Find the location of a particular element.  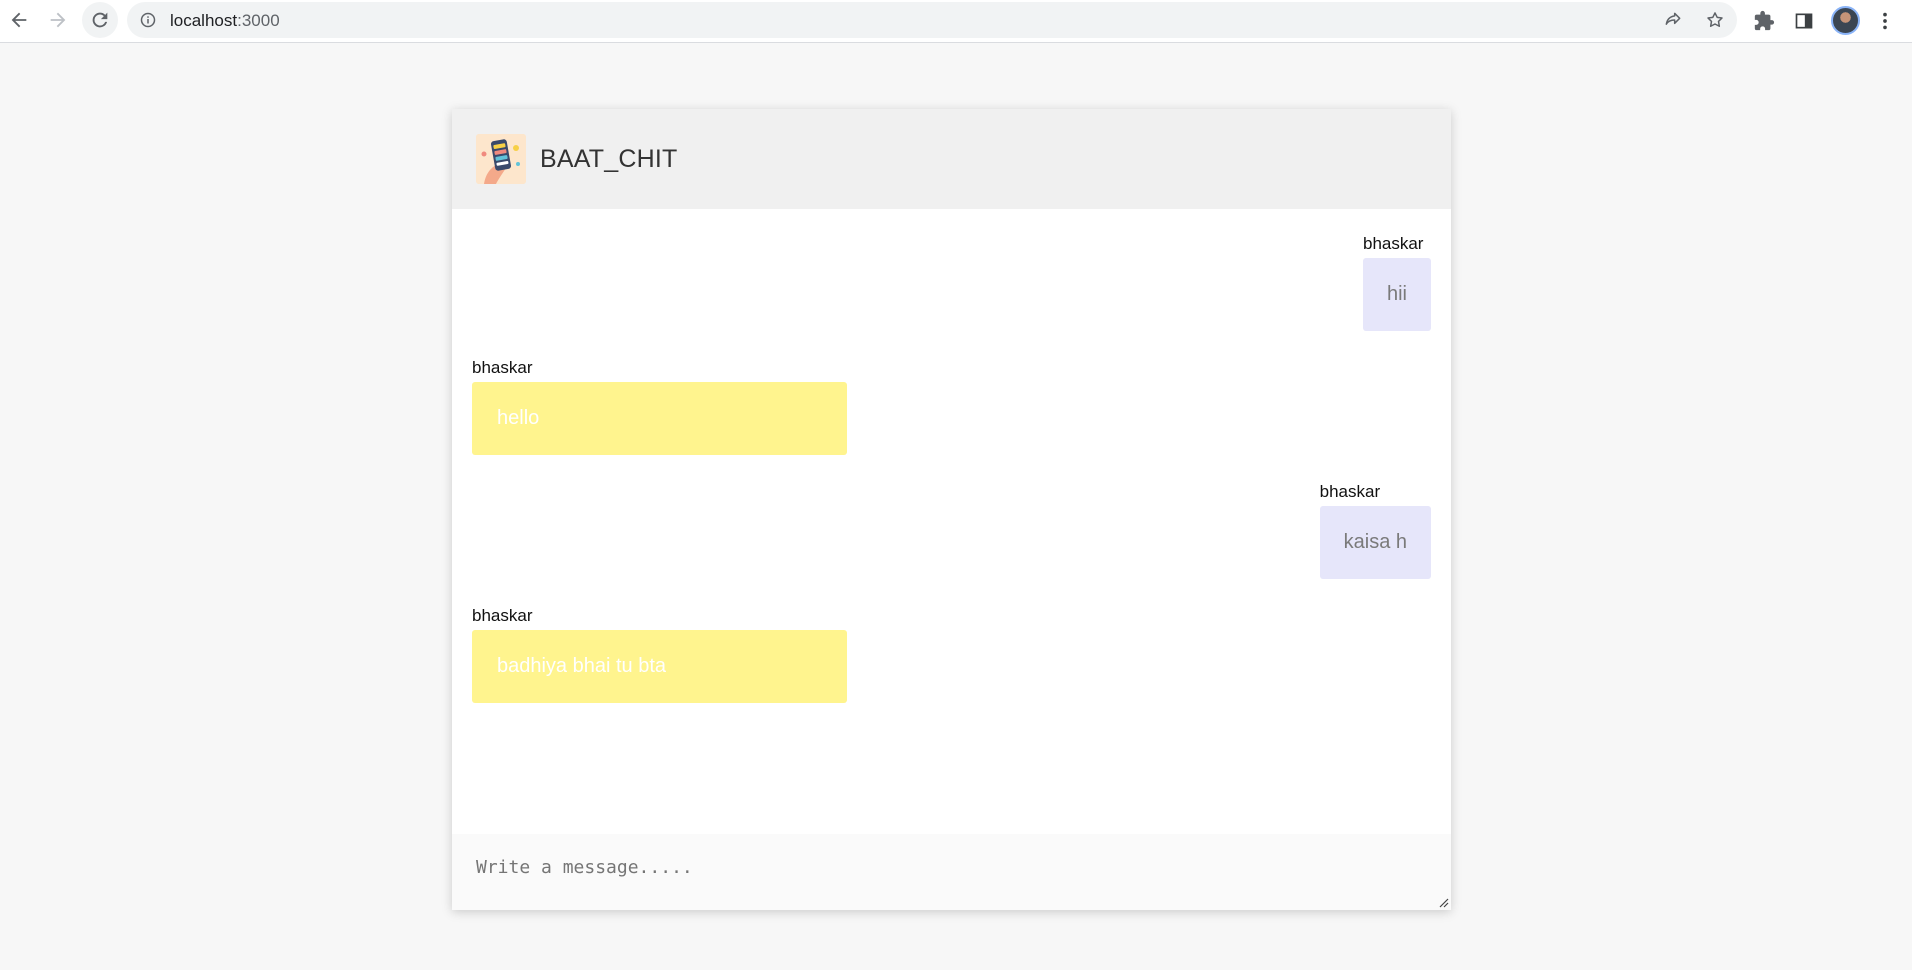

browser-toolbar: localhost:3000 is located at coordinates (956, 21).